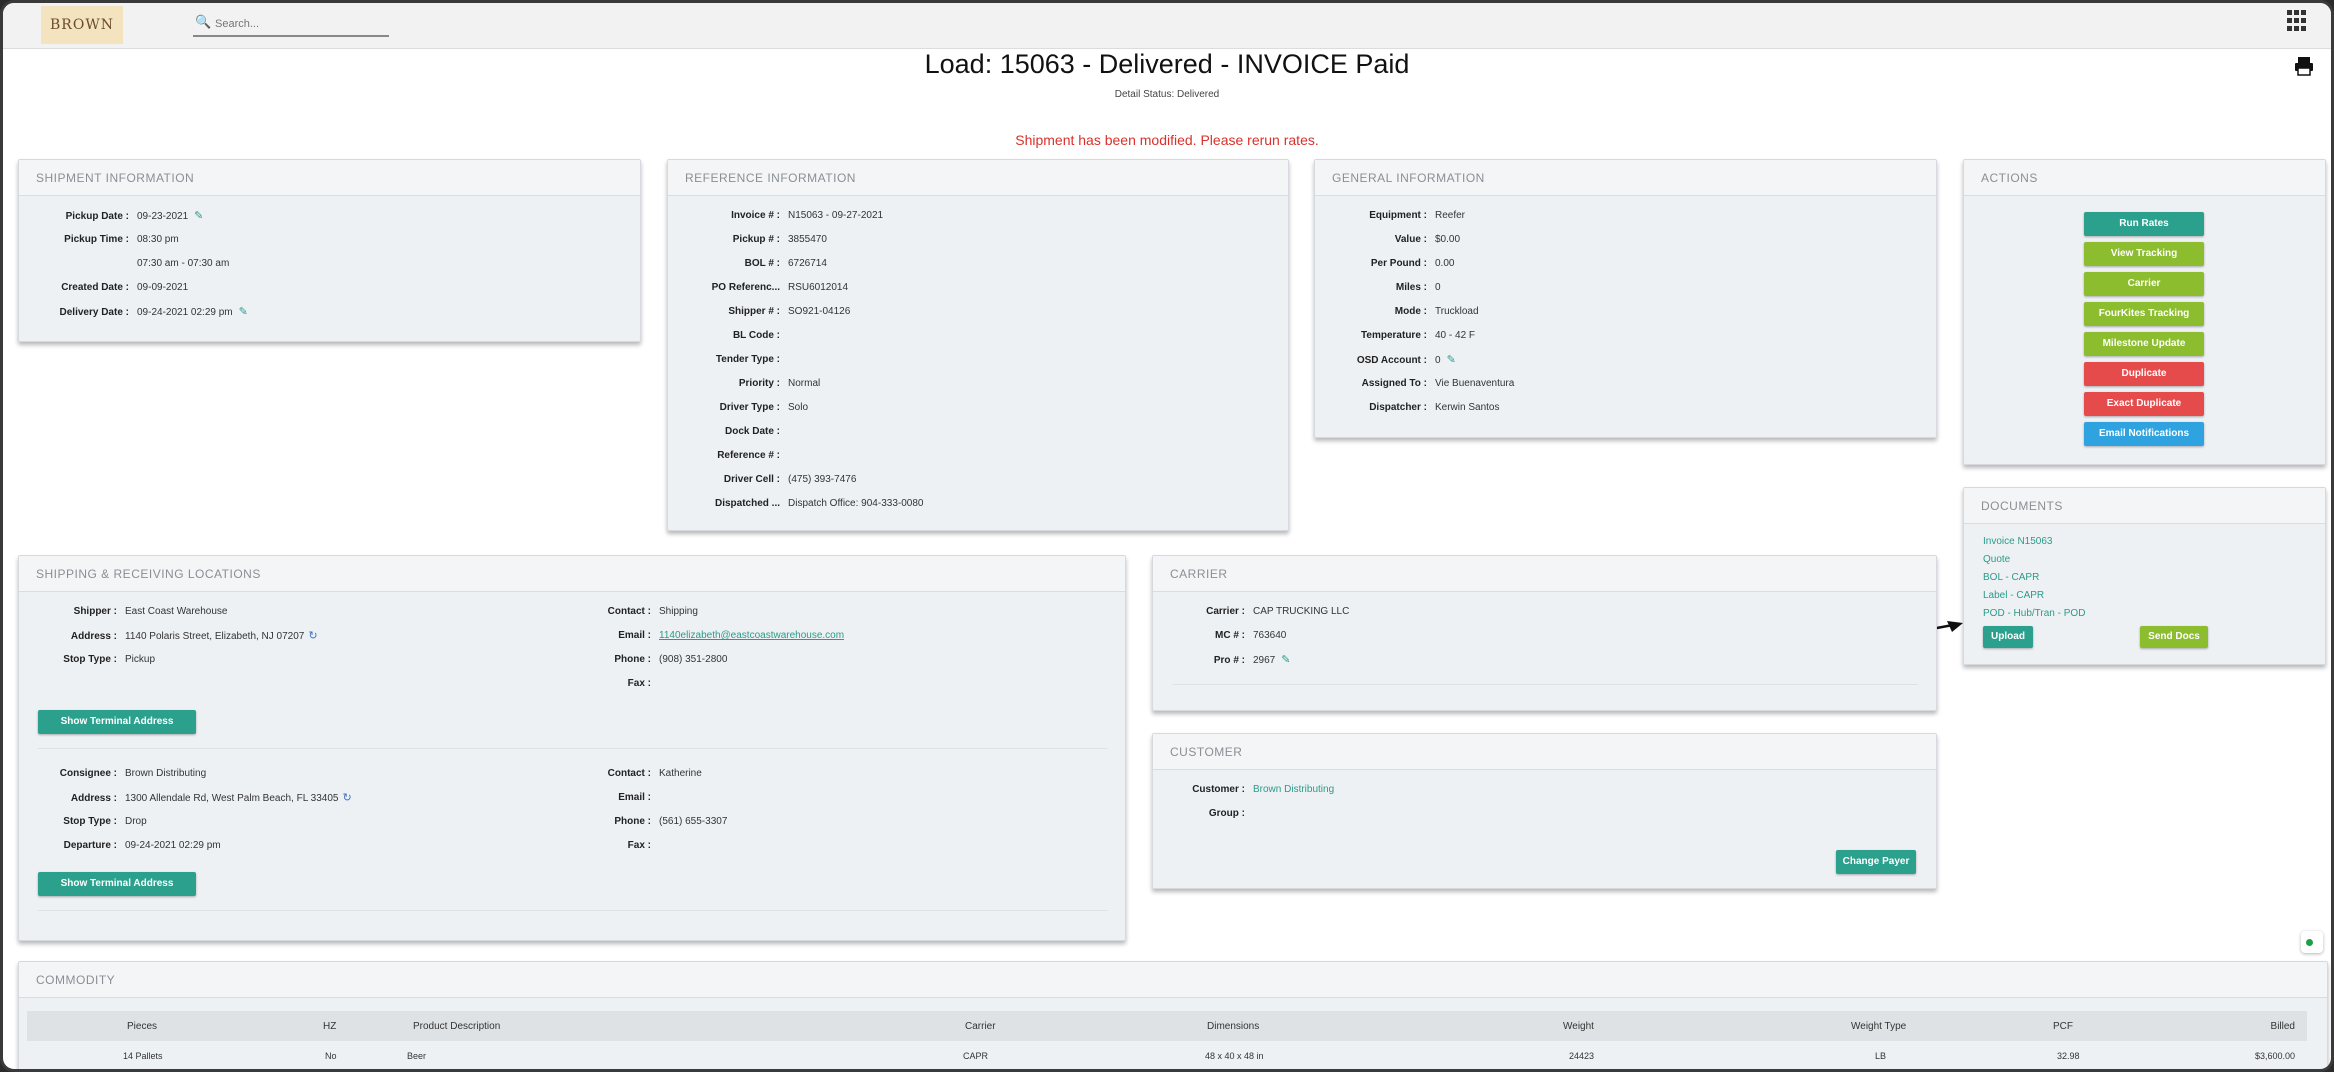 This screenshot has width=2334, height=1072. I want to click on document-link: Invoice N15063, so click(2018, 542).